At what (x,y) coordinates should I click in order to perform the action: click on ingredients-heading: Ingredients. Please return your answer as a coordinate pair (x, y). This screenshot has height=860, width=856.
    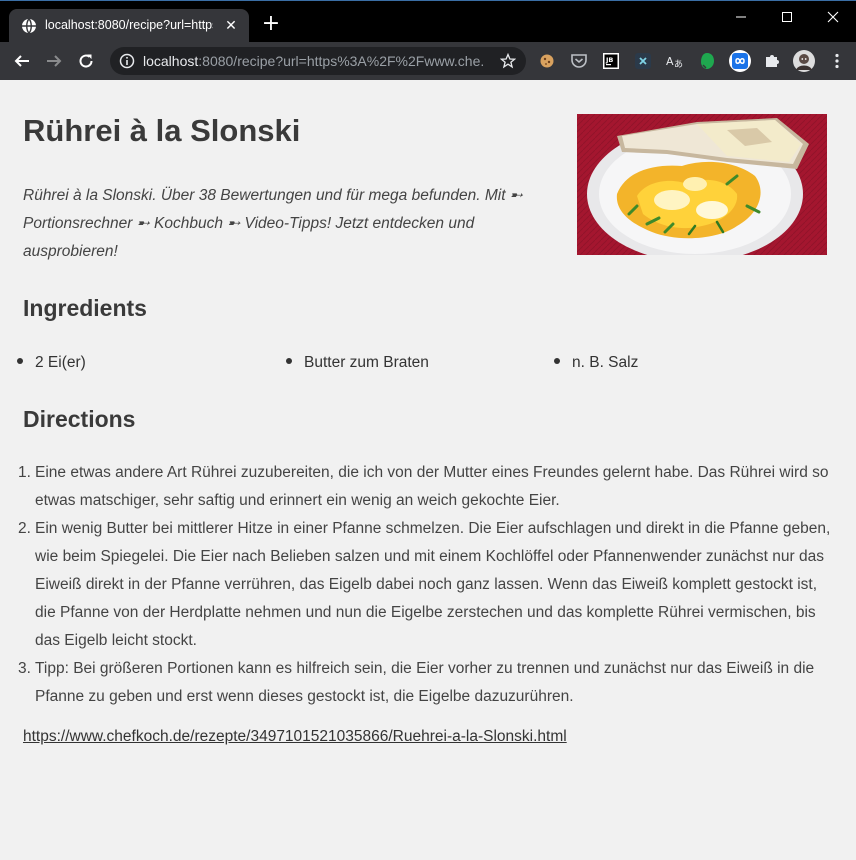
    Looking at the image, I should click on (85, 308).